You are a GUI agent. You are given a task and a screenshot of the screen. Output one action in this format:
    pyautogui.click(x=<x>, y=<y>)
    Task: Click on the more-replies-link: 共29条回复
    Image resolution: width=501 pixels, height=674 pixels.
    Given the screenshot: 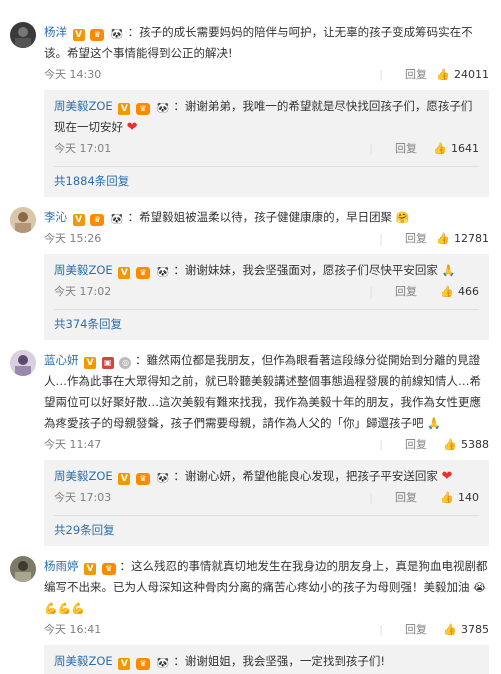 What is the action you would take?
    pyautogui.click(x=266, y=529)
    